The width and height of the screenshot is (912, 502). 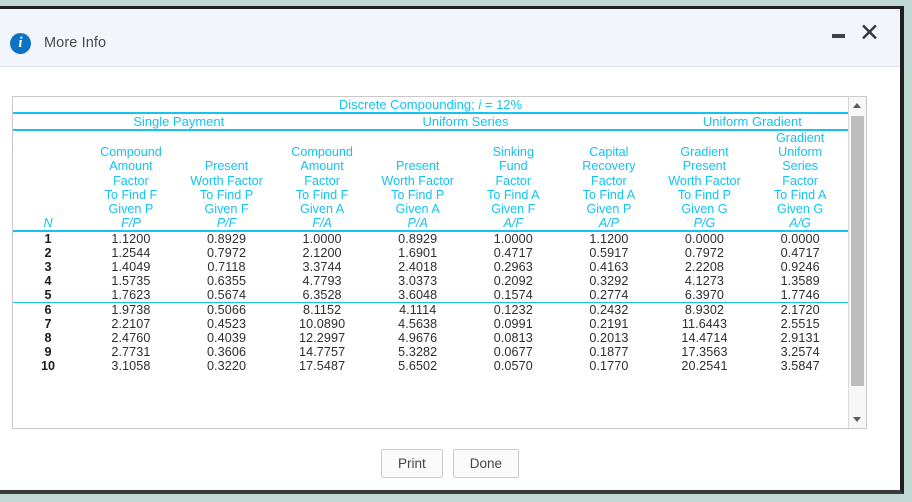 I want to click on cell-value: 0.1770, so click(x=609, y=366).